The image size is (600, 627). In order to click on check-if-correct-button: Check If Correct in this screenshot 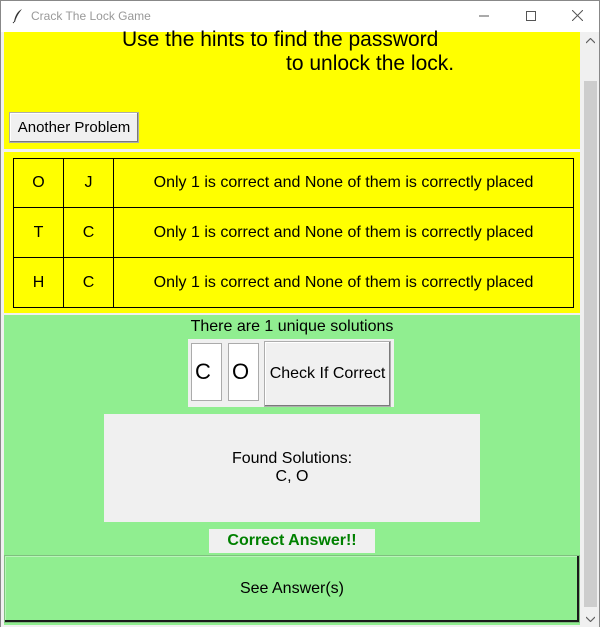, I will do `click(327, 374)`.